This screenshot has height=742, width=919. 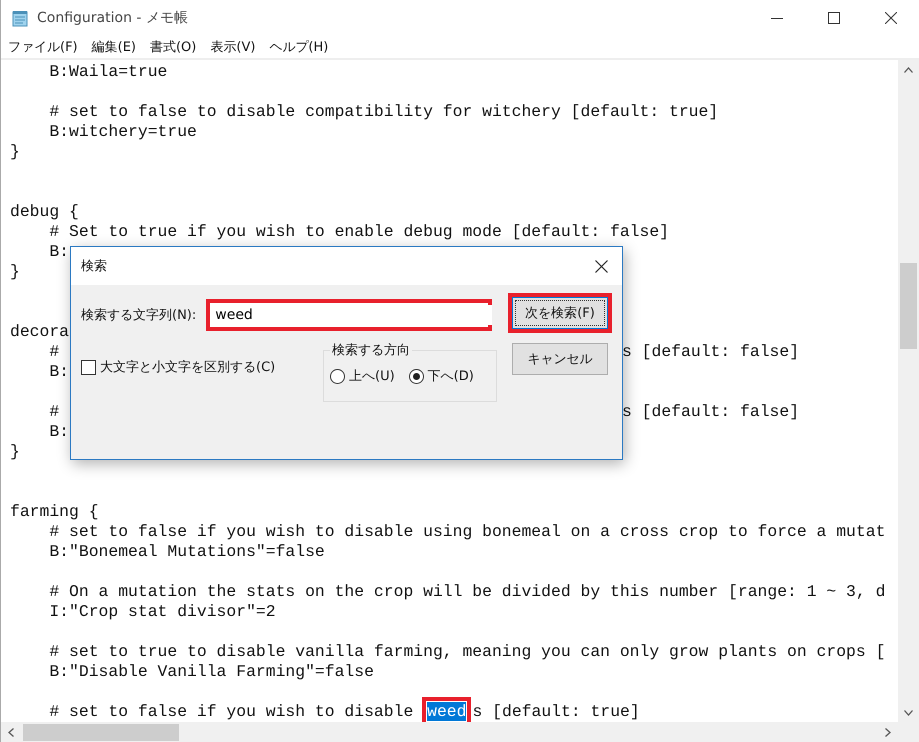 I want to click on code-line: B:witchery=true, so click(x=122, y=131).